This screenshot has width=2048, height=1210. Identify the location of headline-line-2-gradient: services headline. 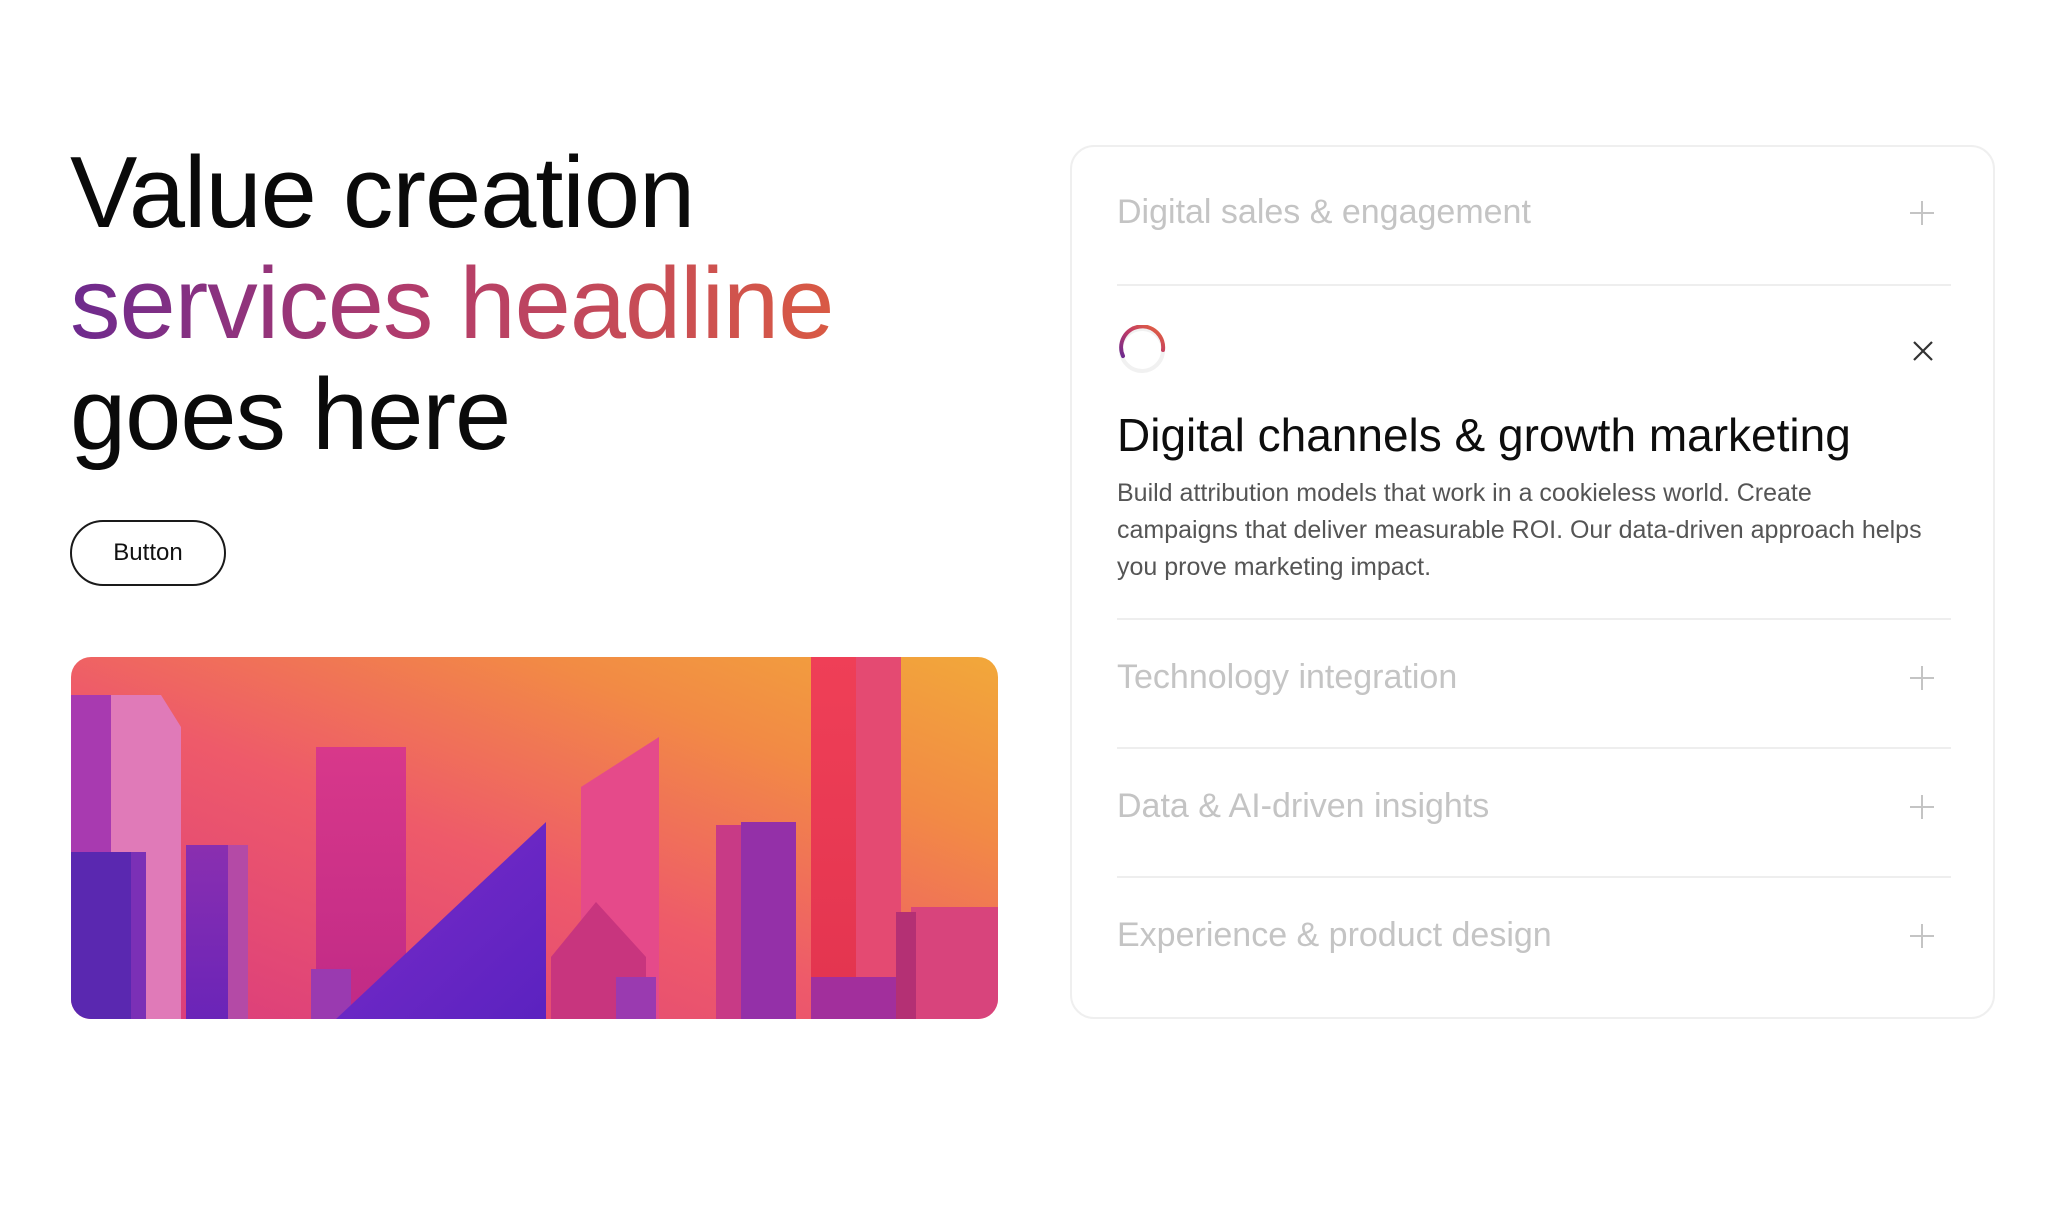
(452, 304).